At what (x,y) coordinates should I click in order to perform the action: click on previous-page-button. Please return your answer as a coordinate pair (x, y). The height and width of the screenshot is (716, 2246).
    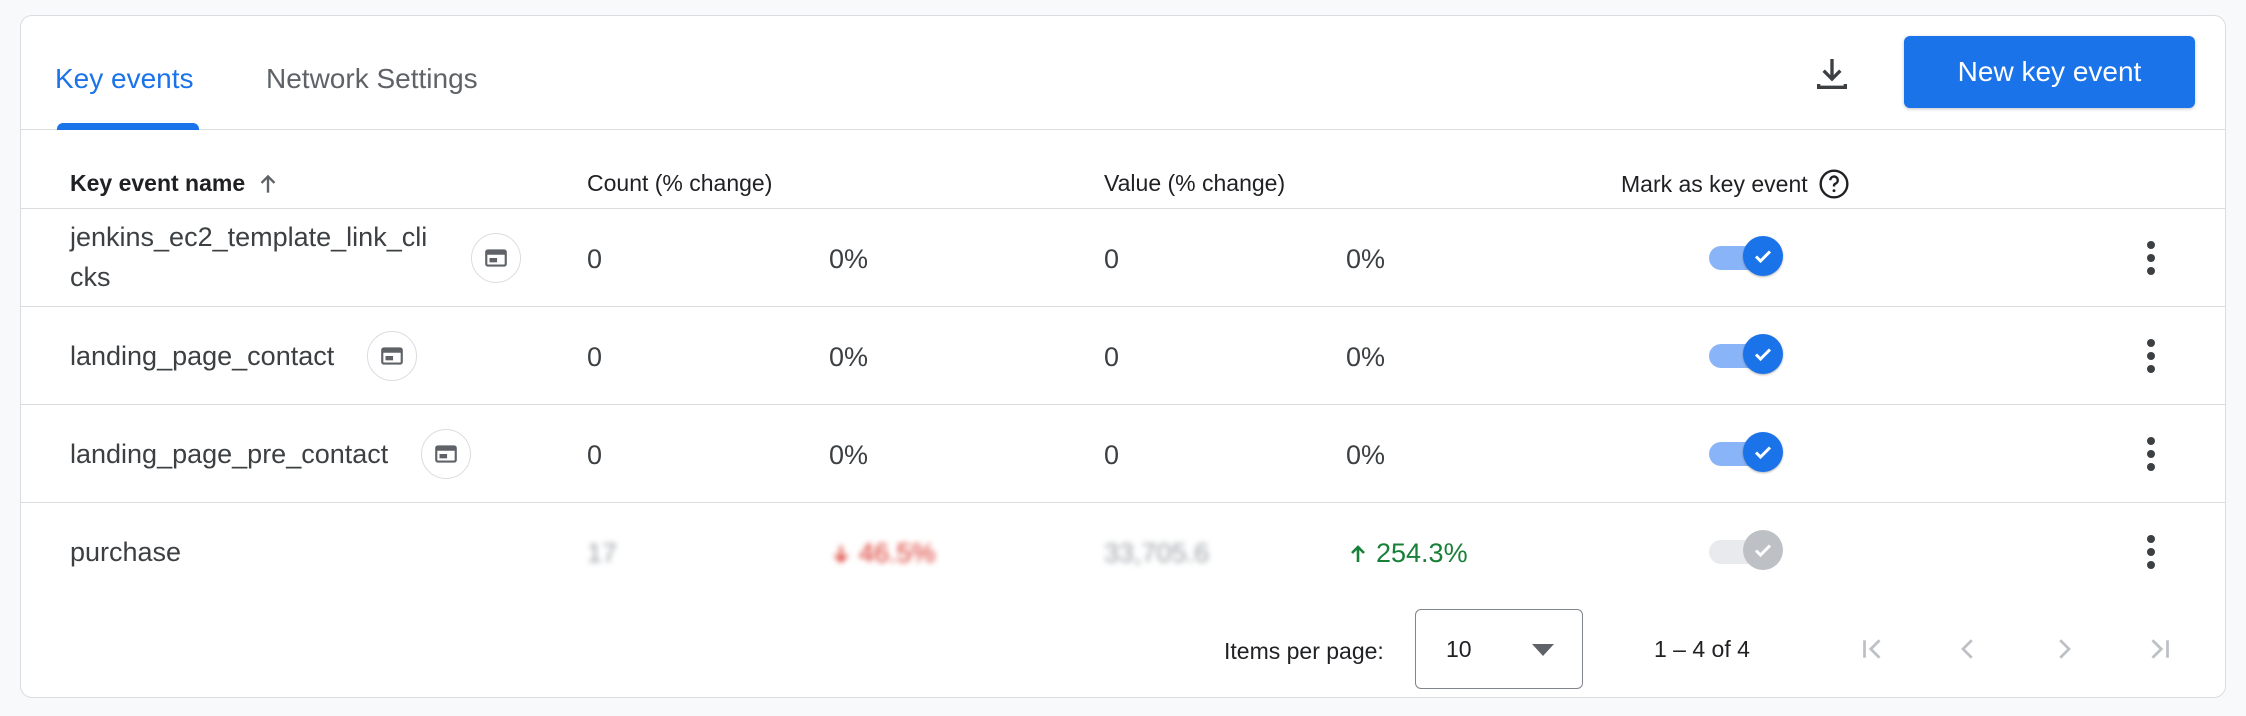
    Looking at the image, I should click on (1968, 649).